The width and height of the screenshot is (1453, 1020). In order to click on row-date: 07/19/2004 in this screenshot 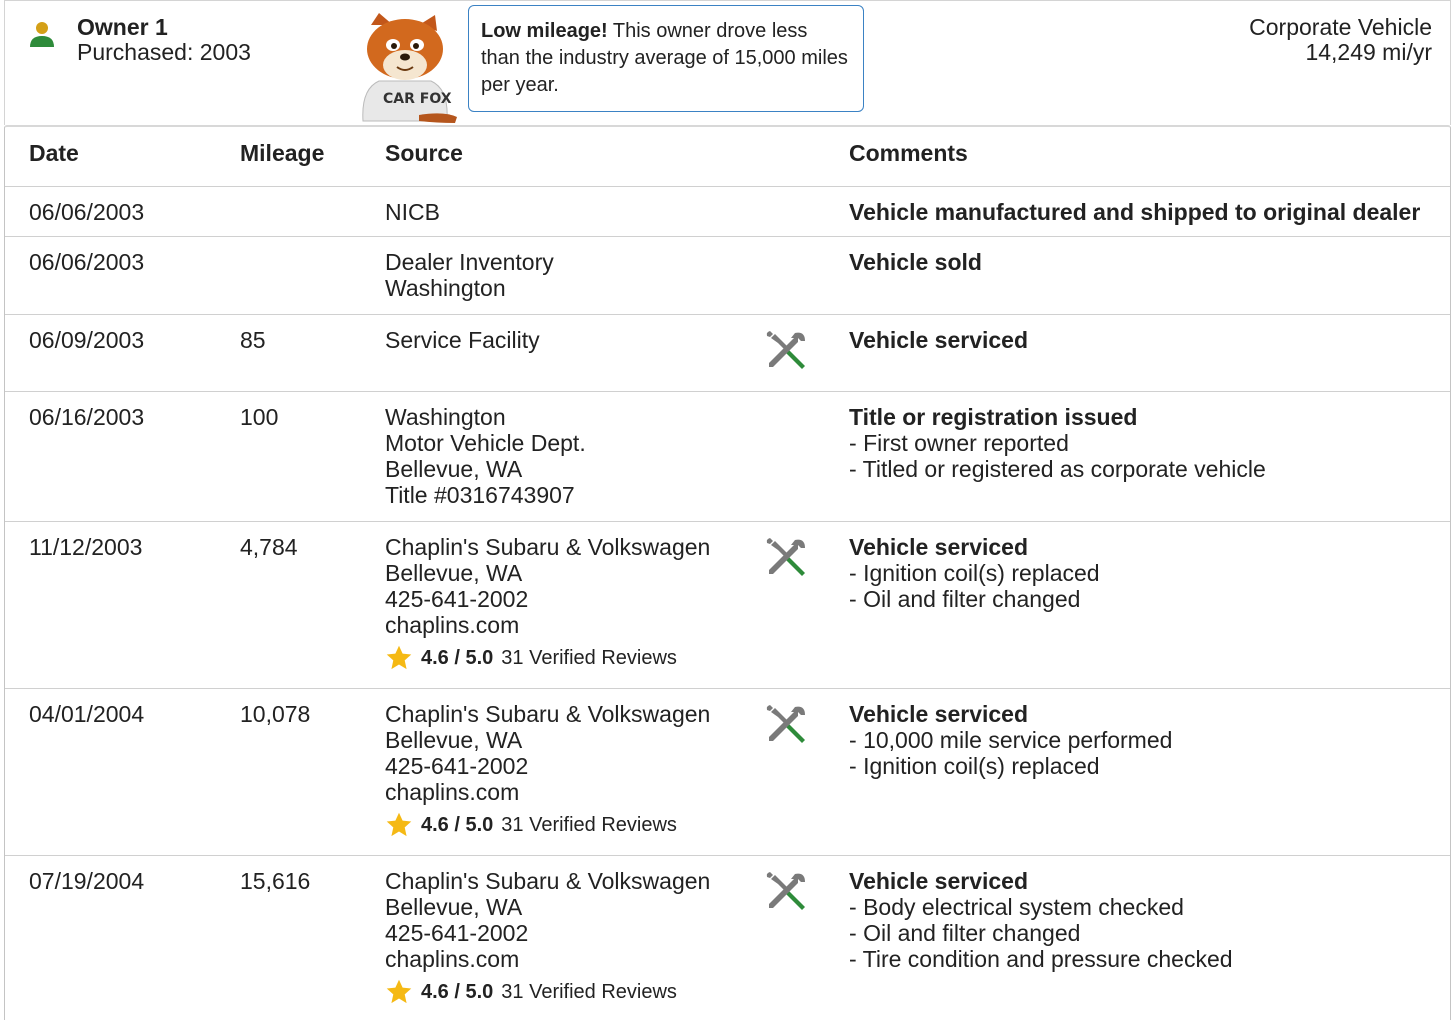, I will do `click(87, 881)`.